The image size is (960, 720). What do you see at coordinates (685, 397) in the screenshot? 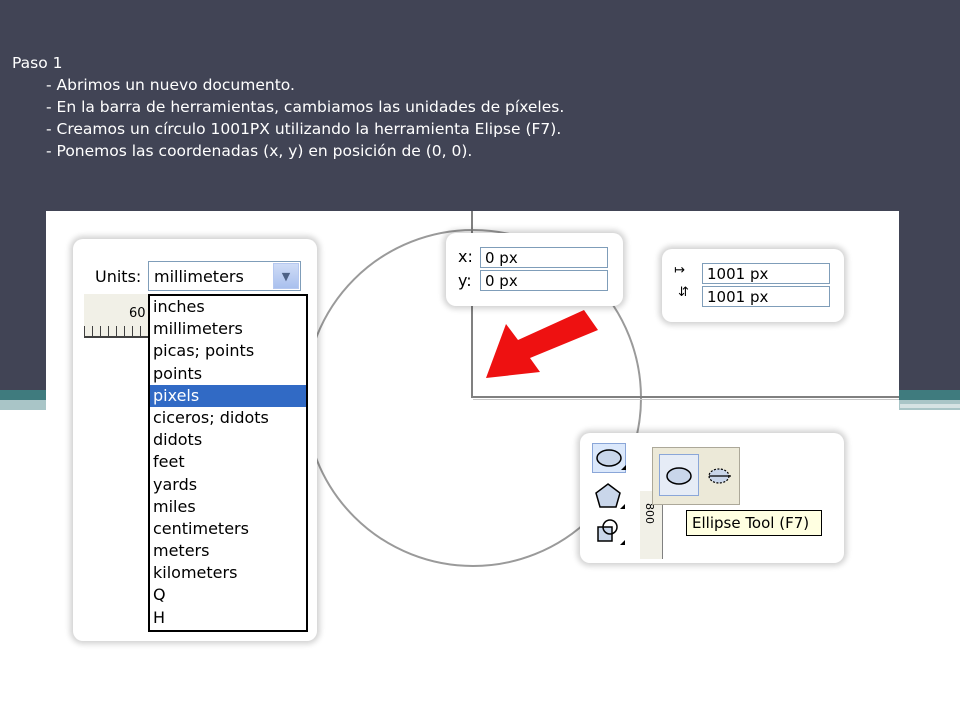
I see `page-border-horizontal` at bounding box center [685, 397].